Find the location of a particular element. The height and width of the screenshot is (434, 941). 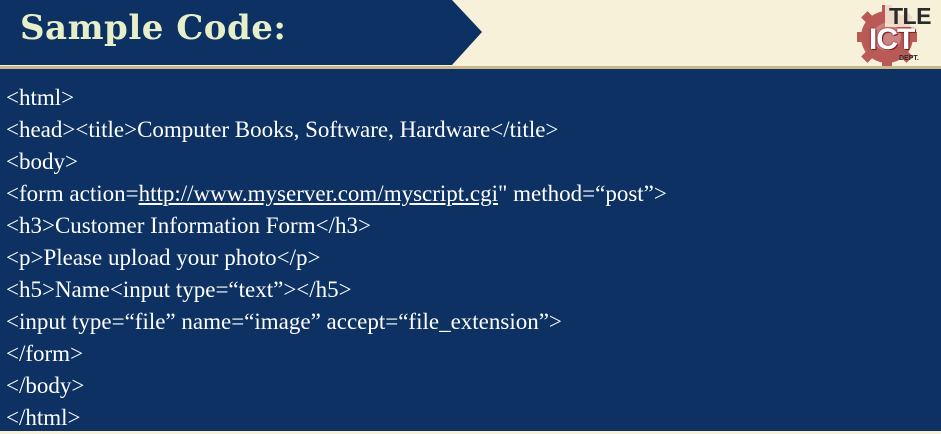

code-line: </body> is located at coordinates (45, 385).